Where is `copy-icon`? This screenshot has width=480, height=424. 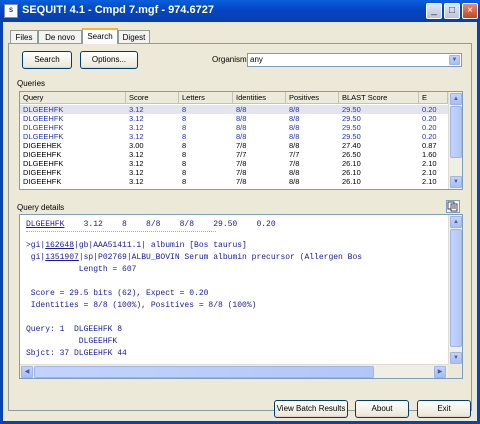
copy-icon is located at coordinates (453, 206).